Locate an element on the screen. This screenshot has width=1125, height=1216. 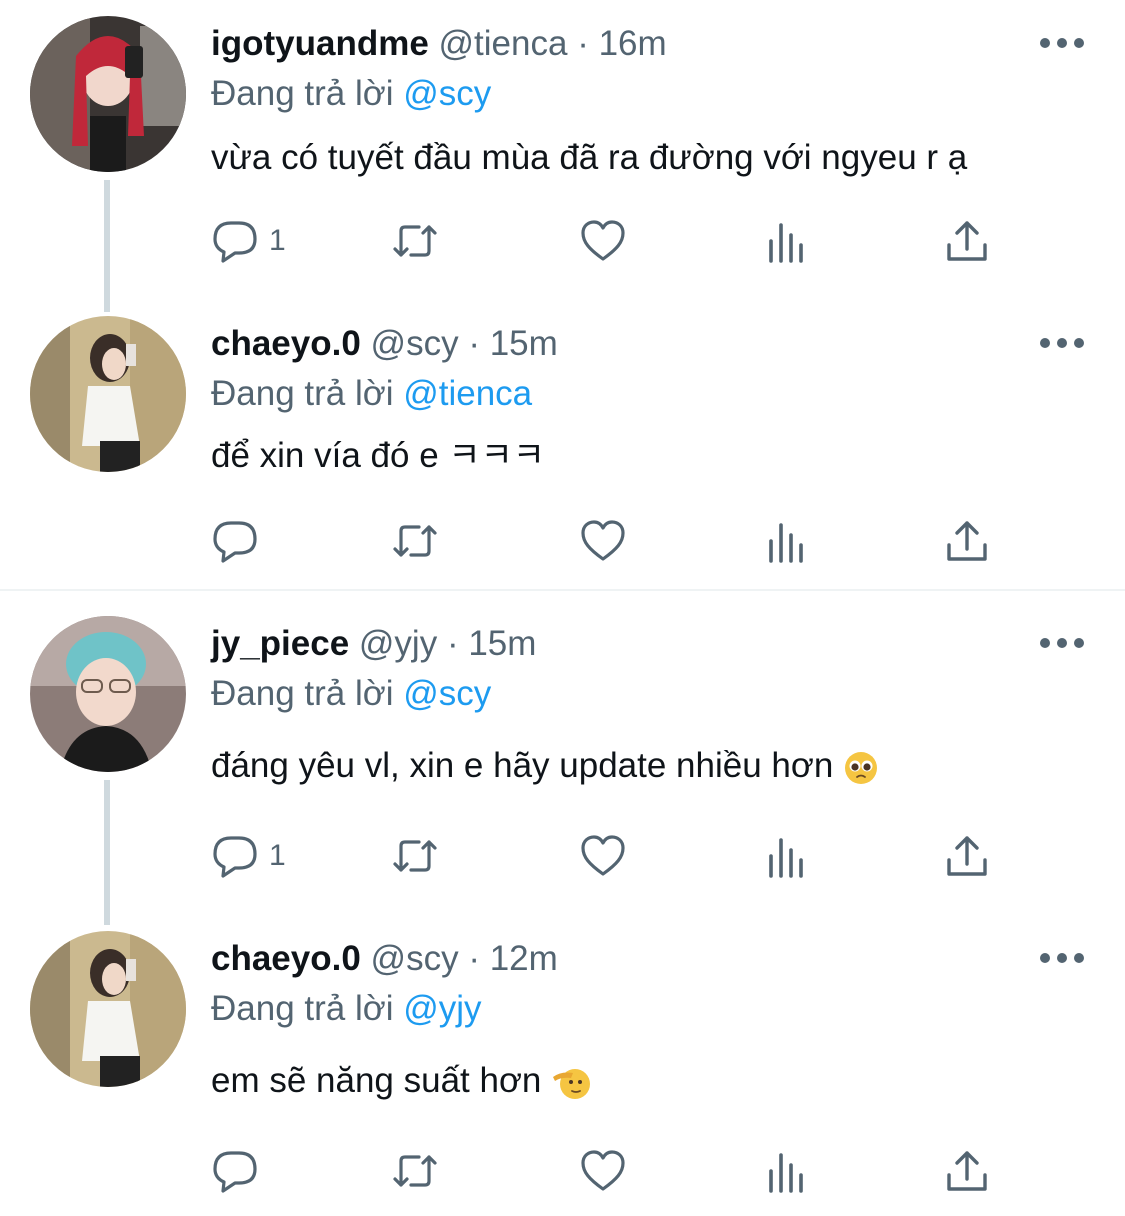
tweet-text-row: em sẽ năng suất hơn is located at coordinates (401, 1081).